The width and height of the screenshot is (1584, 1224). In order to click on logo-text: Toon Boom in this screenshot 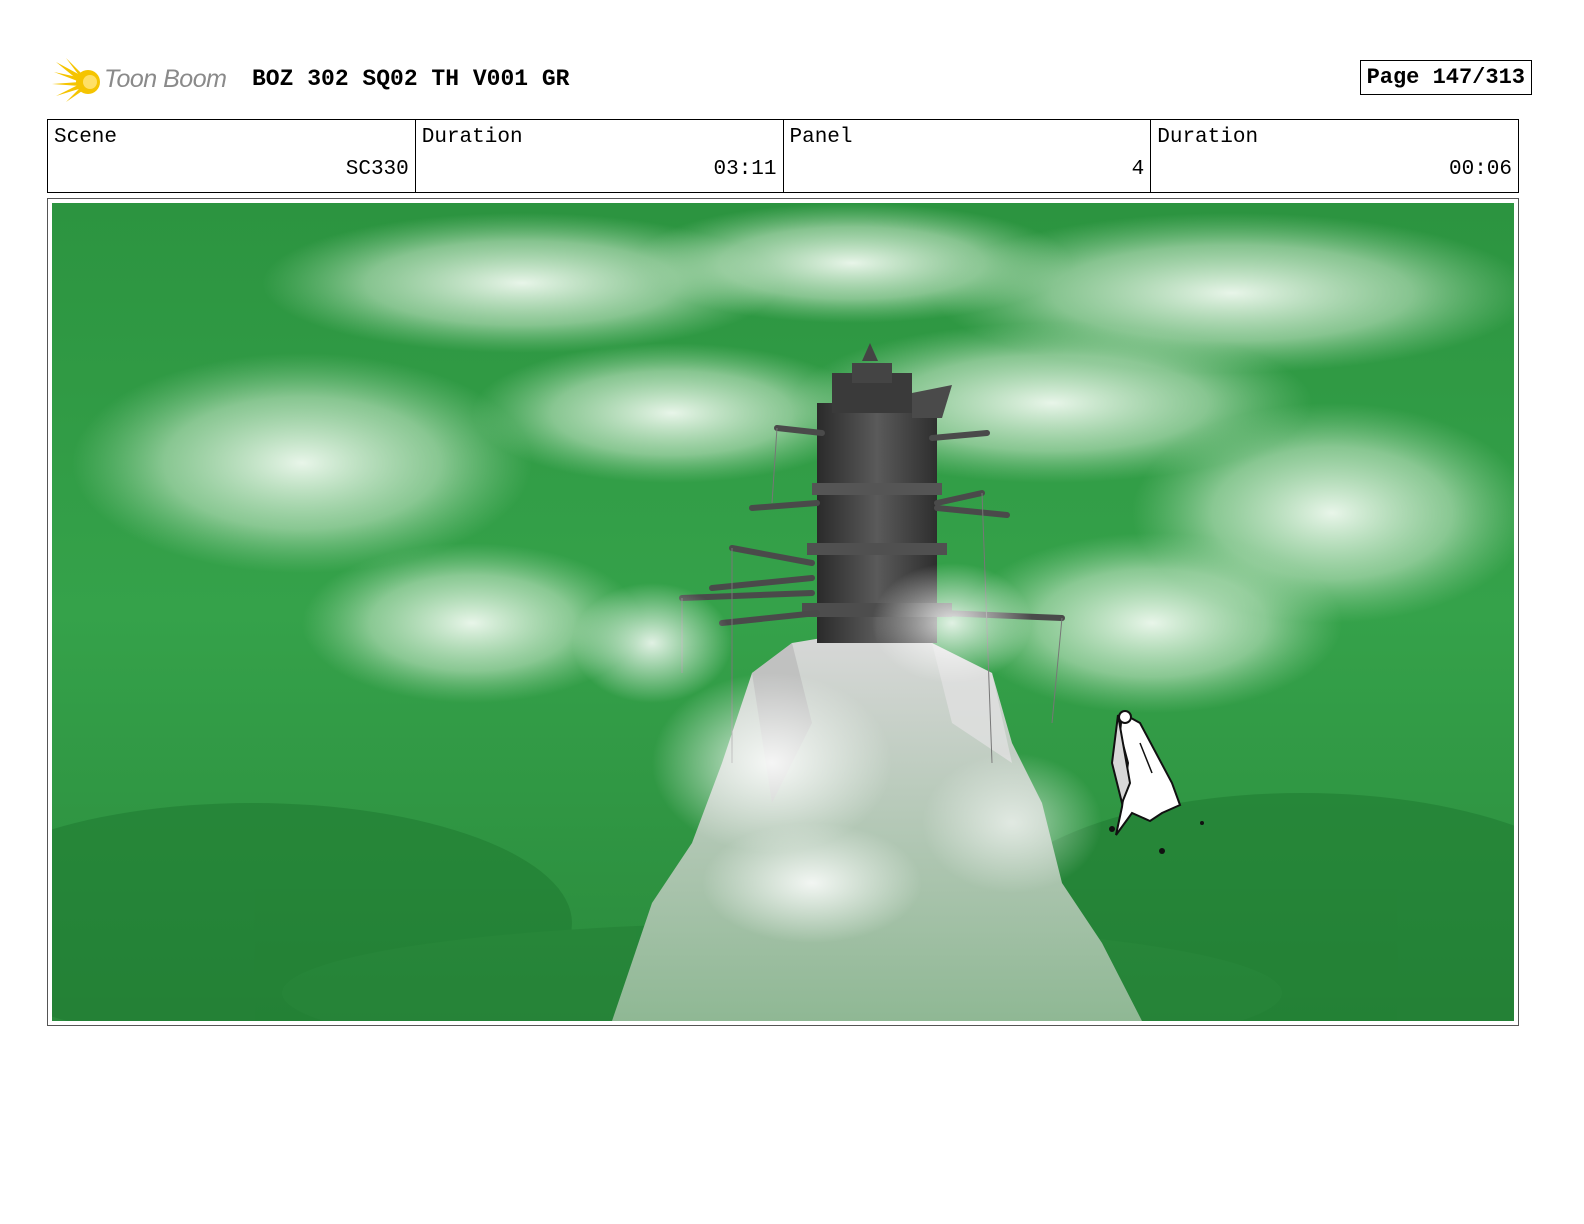, I will do `click(165, 79)`.